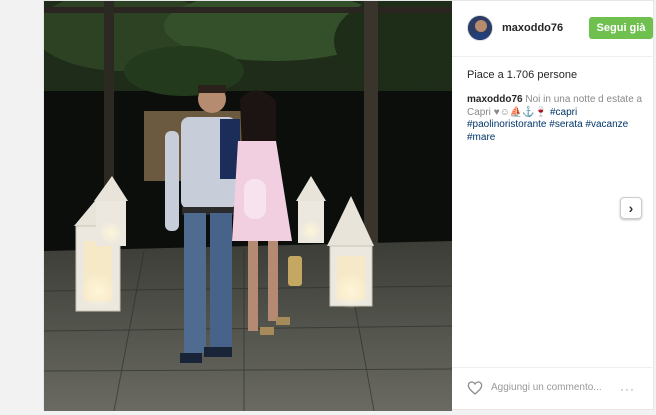  What do you see at coordinates (481, 137) in the screenshot?
I see `hashtag-mare: #mare` at bounding box center [481, 137].